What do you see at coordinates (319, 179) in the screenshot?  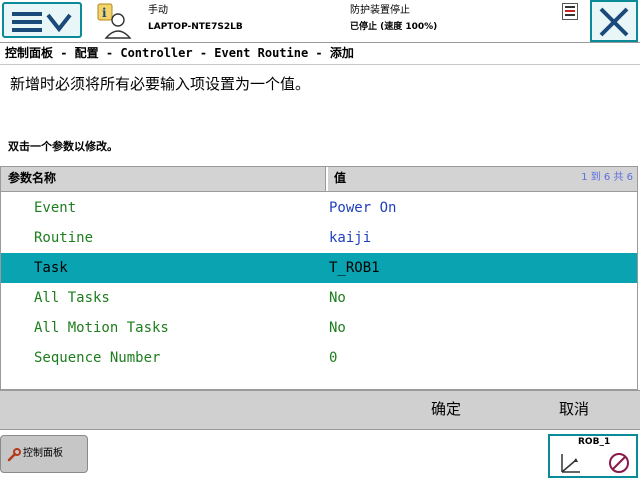 I see `table-header: 参数名称 值 1 到 6 共 6` at bounding box center [319, 179].